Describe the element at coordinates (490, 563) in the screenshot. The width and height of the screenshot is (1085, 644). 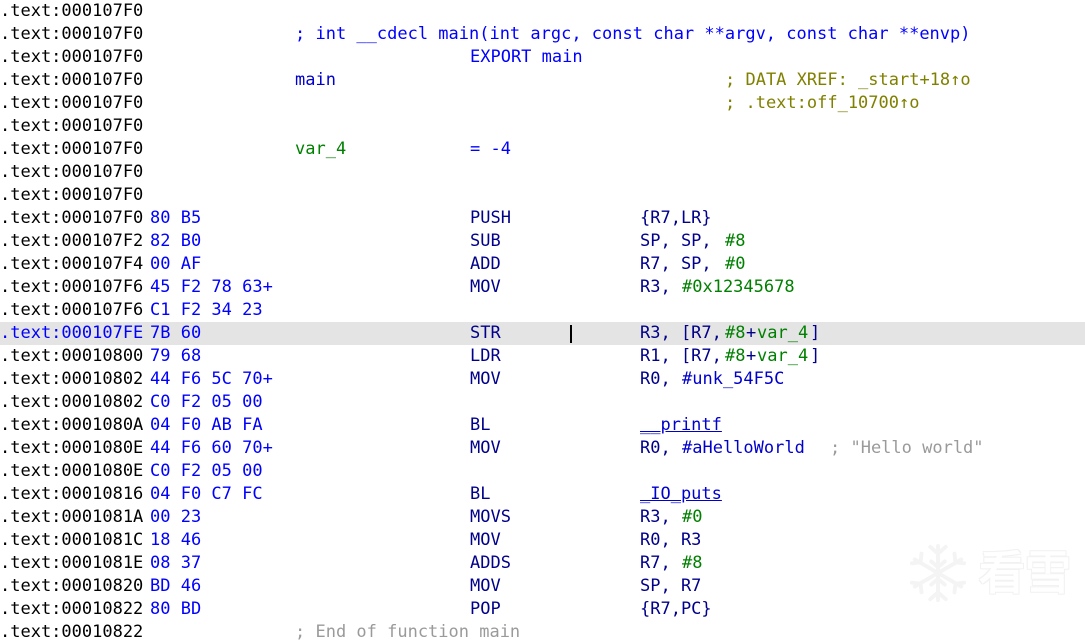
I see `instruction-mnemonic: ADDS` at that location.